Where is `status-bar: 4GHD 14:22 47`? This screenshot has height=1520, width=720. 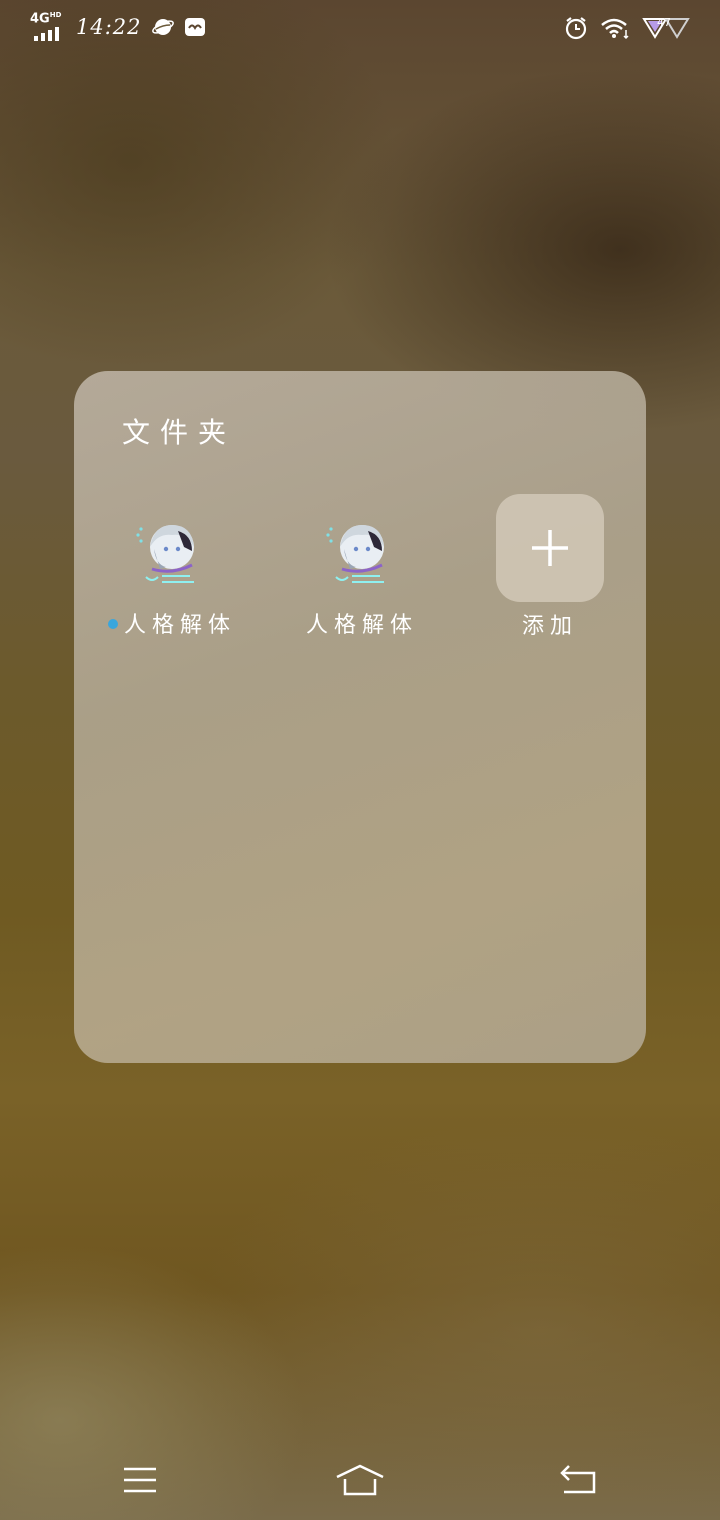 status-bar: 4GHD 14:22 47 is located at coordinates (360, 28).